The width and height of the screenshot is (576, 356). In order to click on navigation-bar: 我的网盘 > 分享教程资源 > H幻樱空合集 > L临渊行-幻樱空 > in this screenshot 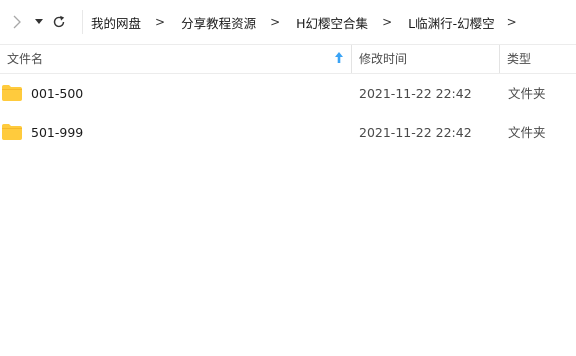, I will do `click(288, 22)`.